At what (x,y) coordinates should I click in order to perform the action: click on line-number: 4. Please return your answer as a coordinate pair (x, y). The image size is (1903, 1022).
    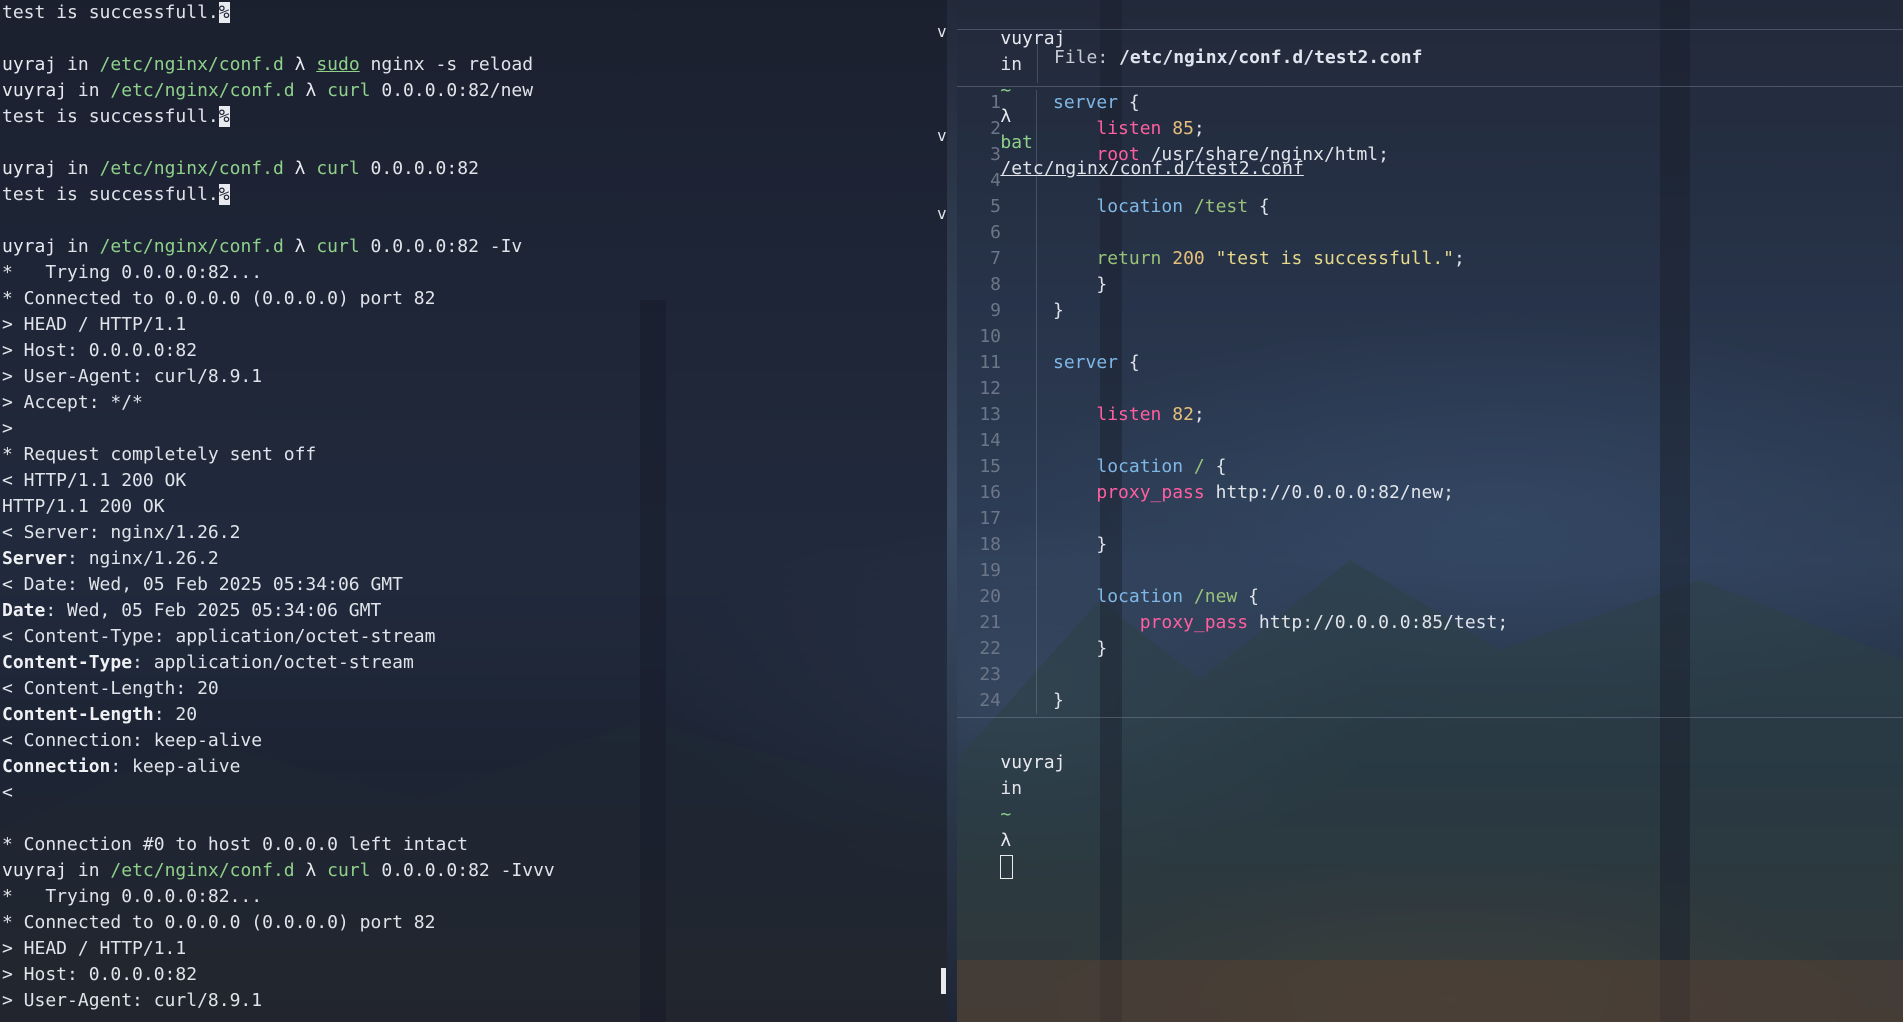
    Looking at the image, I should click on (995, 180).